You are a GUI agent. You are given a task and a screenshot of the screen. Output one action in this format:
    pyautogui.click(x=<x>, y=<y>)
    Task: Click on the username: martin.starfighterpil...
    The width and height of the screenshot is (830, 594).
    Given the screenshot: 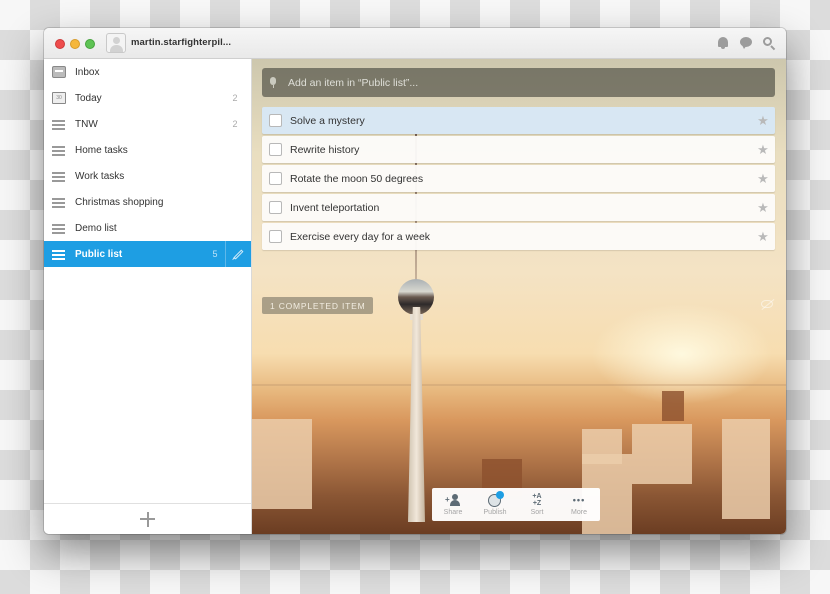 What is the action you would take?
    pyautogui.click(x=181, y=42)
    